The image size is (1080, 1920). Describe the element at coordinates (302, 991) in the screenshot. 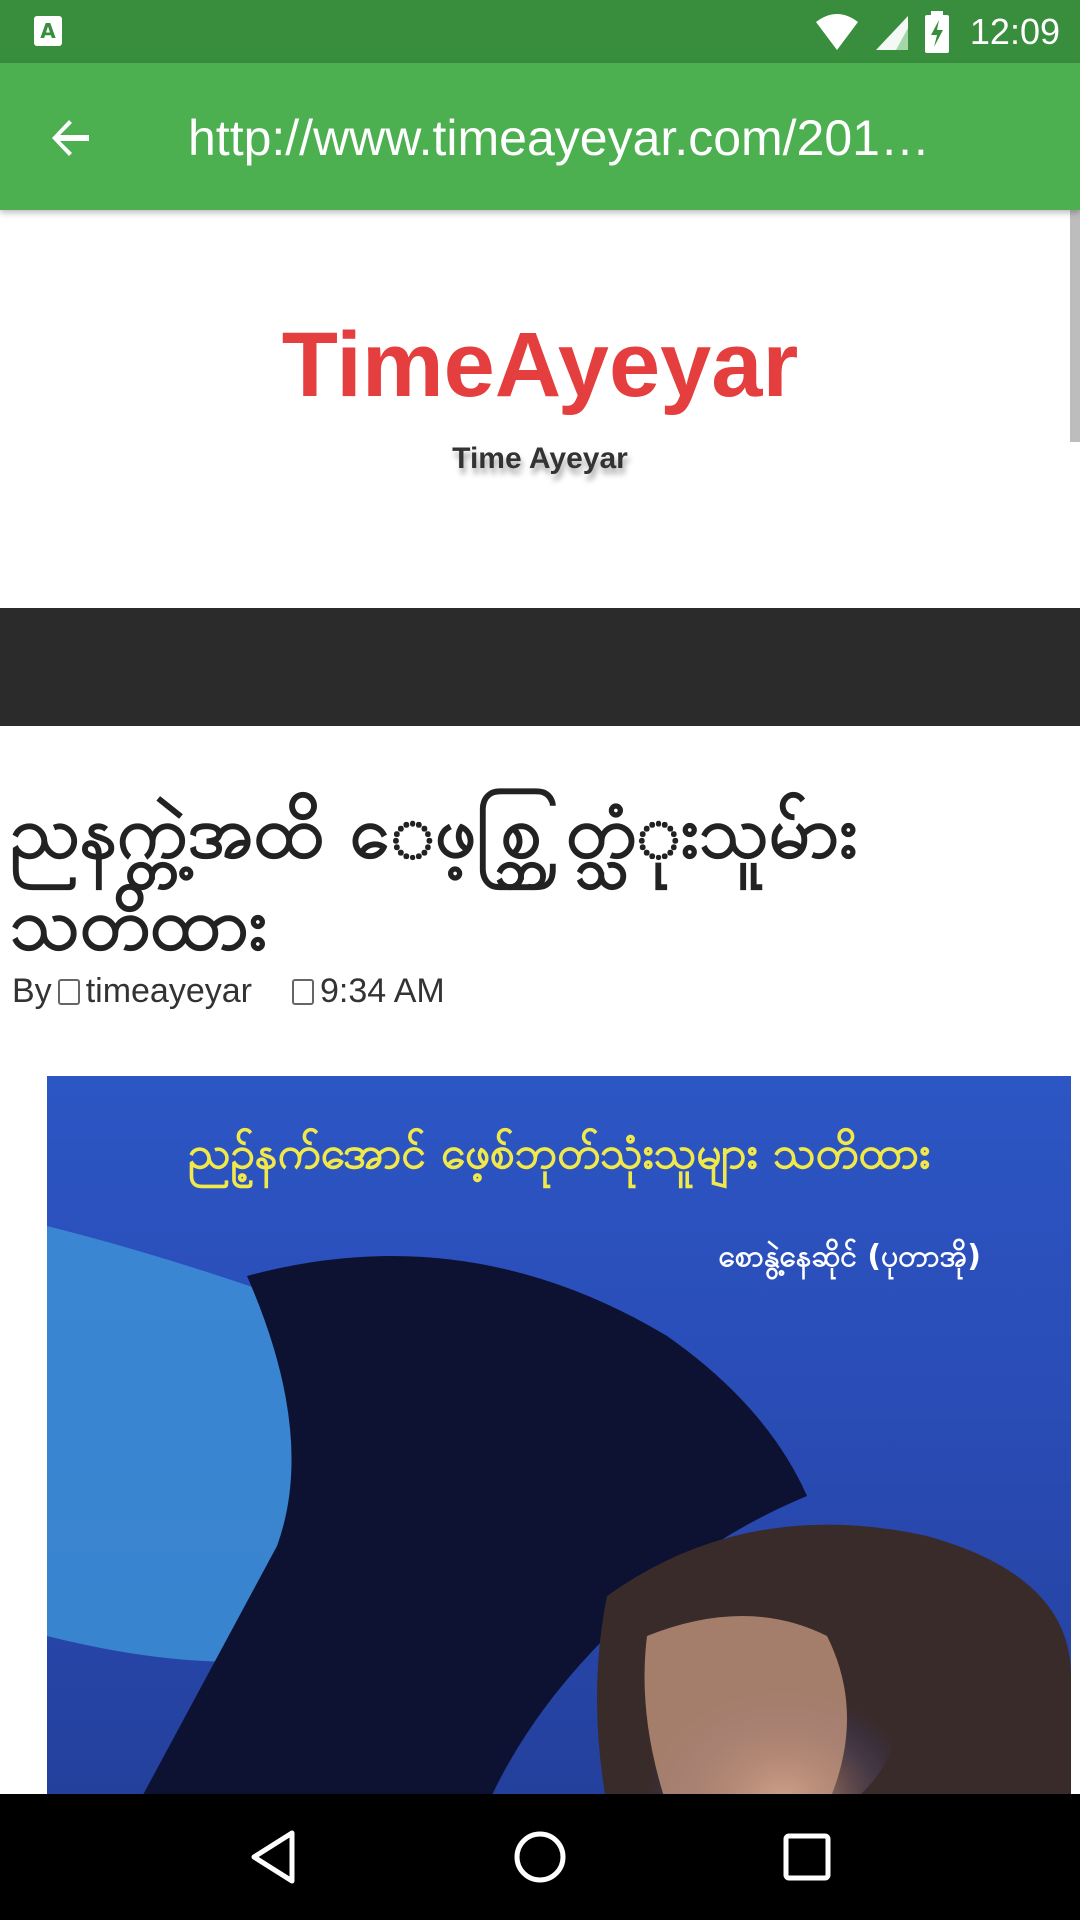

I see `clock-icon` at that location.